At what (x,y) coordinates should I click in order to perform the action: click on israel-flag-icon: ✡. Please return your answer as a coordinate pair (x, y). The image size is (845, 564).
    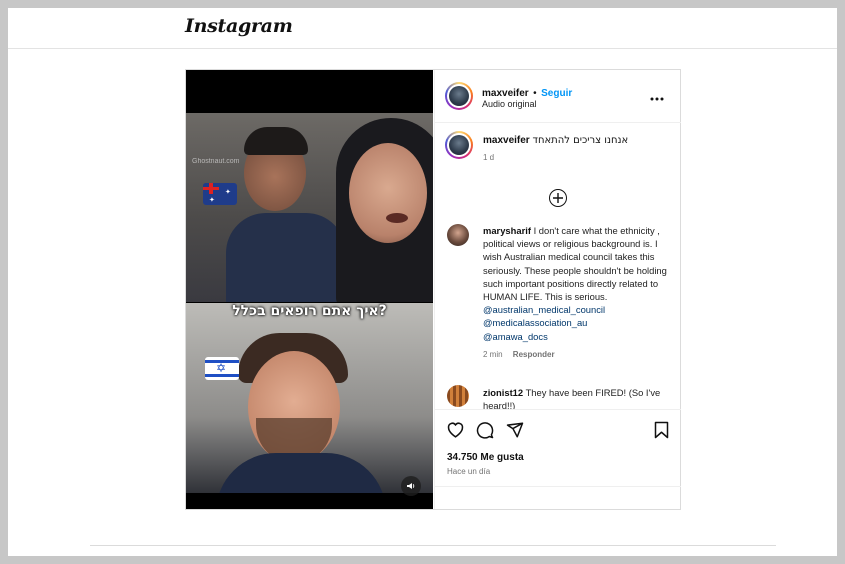
    Looking at the image, I should click on (222, 368).